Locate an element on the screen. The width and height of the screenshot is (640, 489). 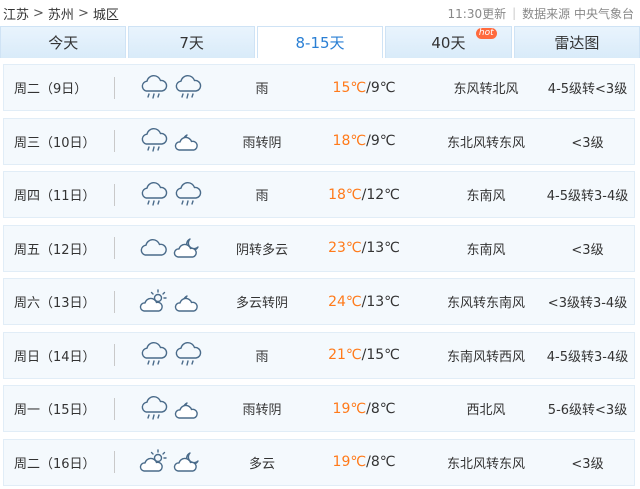
tab-label: 40天 is located at coordinates (448, 43).